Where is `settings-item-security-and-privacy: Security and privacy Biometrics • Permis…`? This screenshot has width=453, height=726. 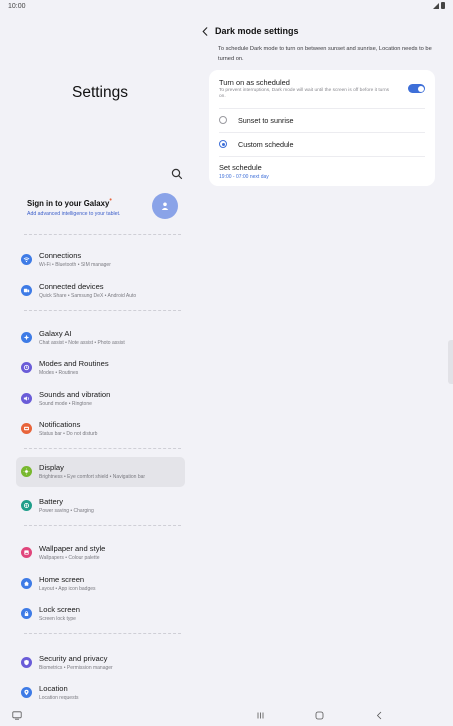
settings-item-security-and-privacy: Security and privacy Biometrics • Permis… is located at coordinates (100, 663).